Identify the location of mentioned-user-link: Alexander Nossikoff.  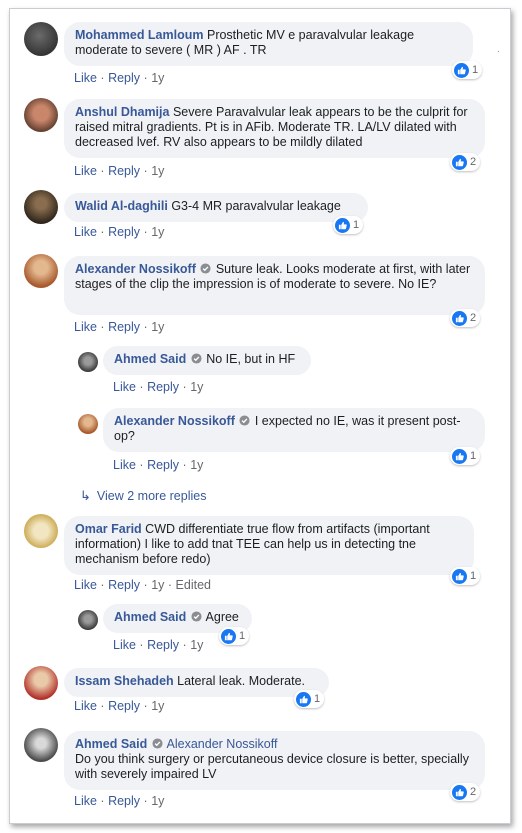
(222, 744).